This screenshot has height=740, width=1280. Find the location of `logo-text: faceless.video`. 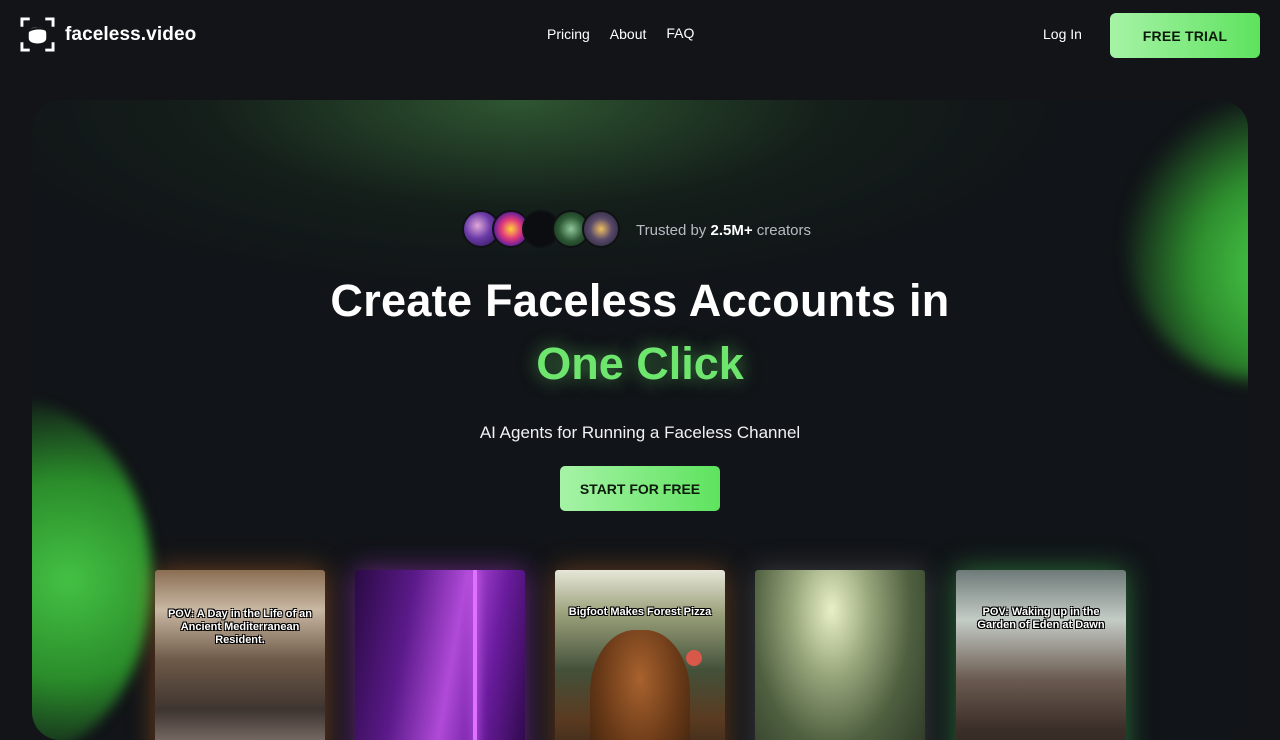

logo-text: faceless.video is located at coordinates (131, 34).